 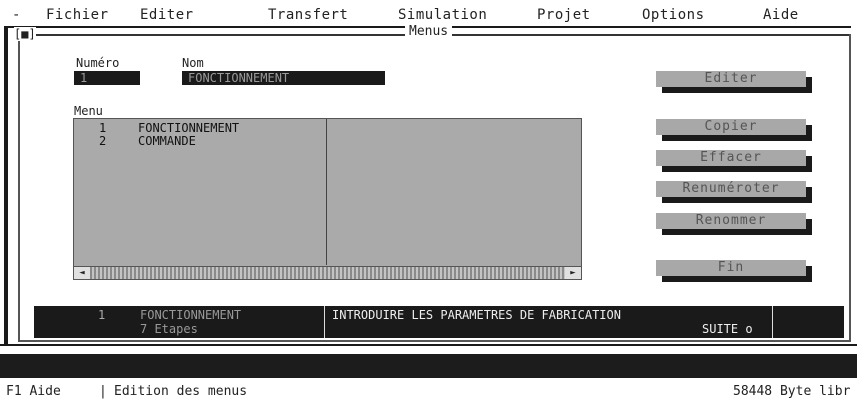 What do you see at coordinates (731, 79) in the screenshot?
I see `editer-button: Editer` at bounding box center [731, 79].